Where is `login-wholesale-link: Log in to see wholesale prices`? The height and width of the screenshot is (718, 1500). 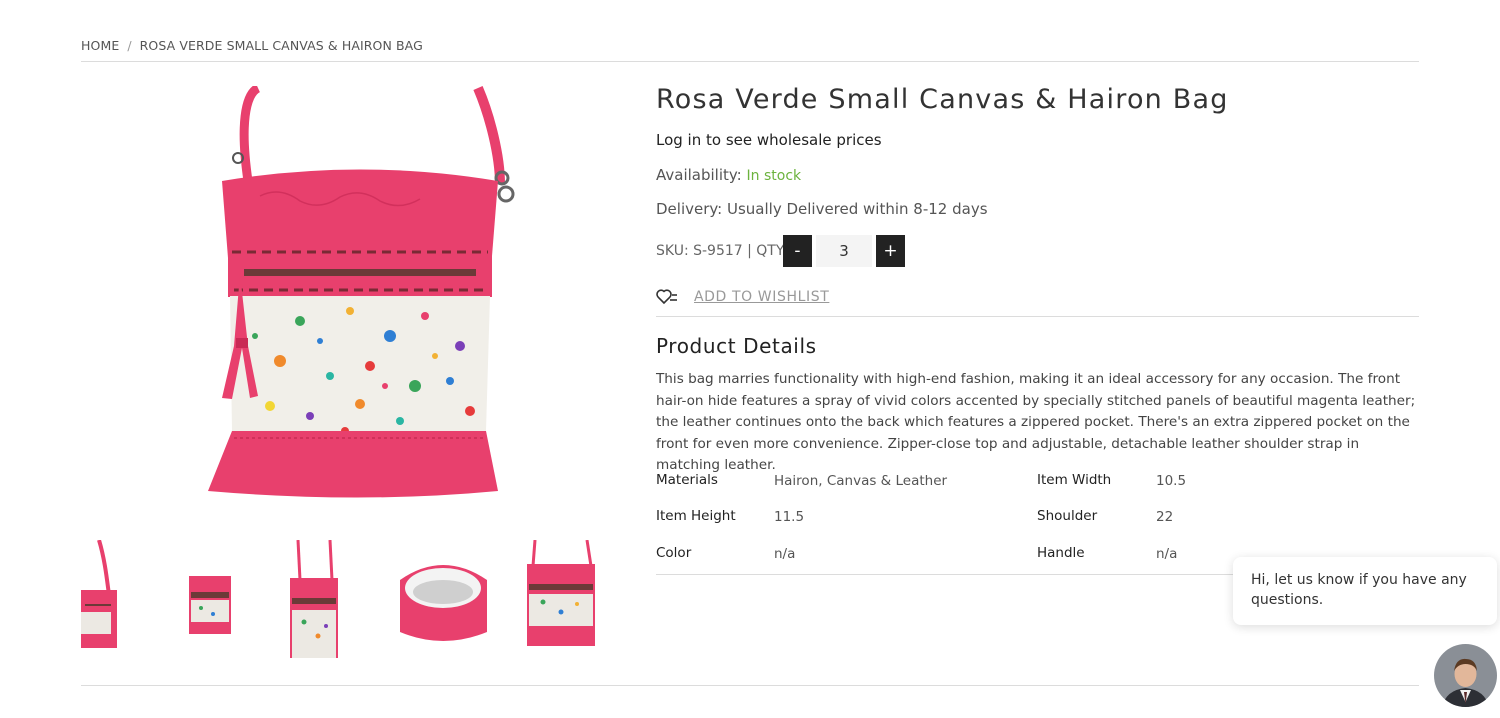
login-wholesale-link: Log in to see wholesale prices is located at coordinates (769, 140).